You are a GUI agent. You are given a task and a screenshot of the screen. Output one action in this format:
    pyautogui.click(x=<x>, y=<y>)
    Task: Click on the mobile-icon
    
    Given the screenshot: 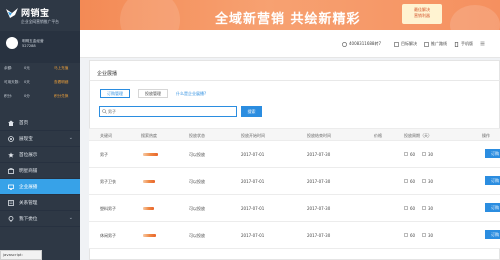 What is the action you would take?
    pyautogui.click(x=456, y=44)
    